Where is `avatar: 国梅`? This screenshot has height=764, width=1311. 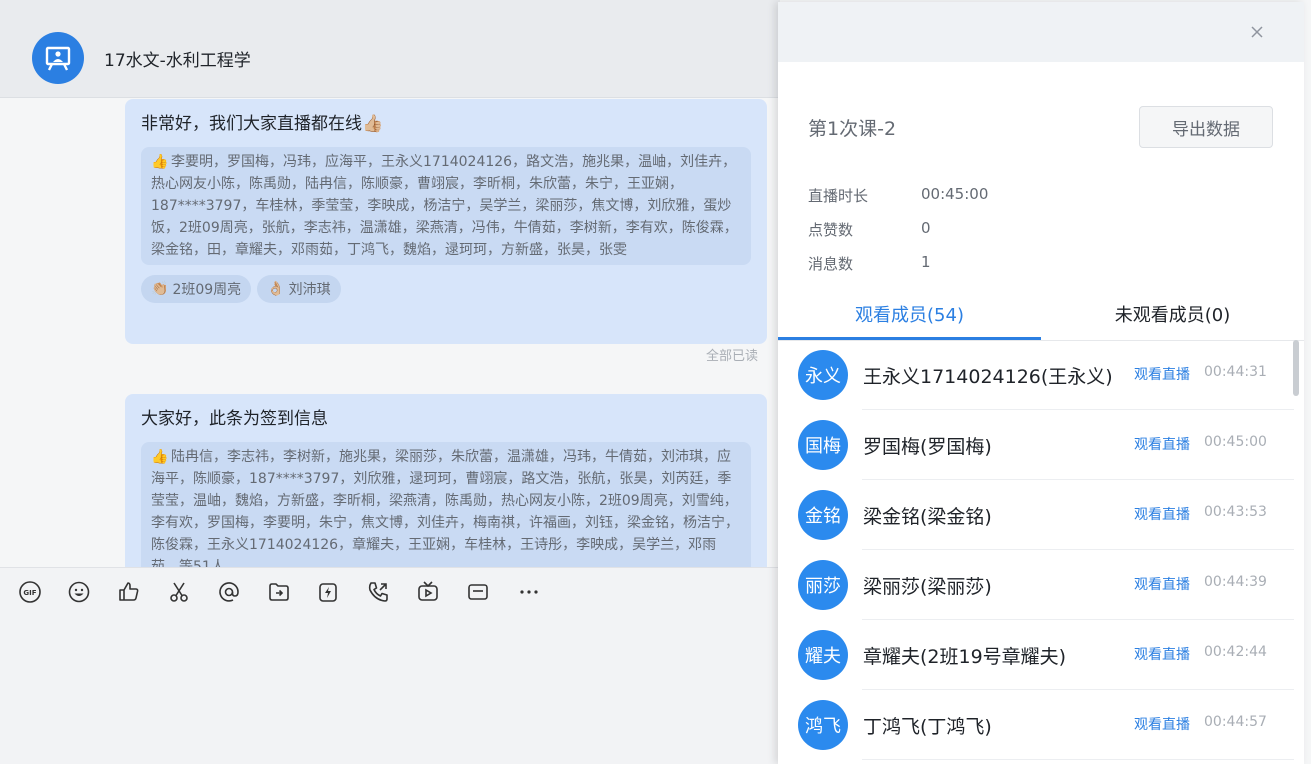 avatar: 国梅 is located at coordinates (823, 445).